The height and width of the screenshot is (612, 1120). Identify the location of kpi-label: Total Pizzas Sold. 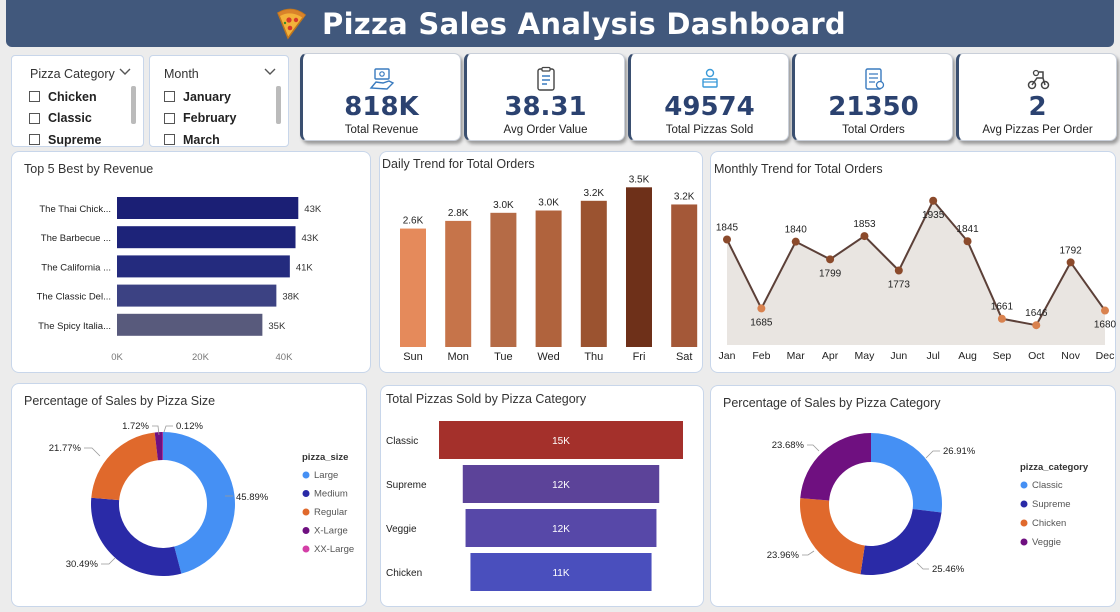
(709, 130).